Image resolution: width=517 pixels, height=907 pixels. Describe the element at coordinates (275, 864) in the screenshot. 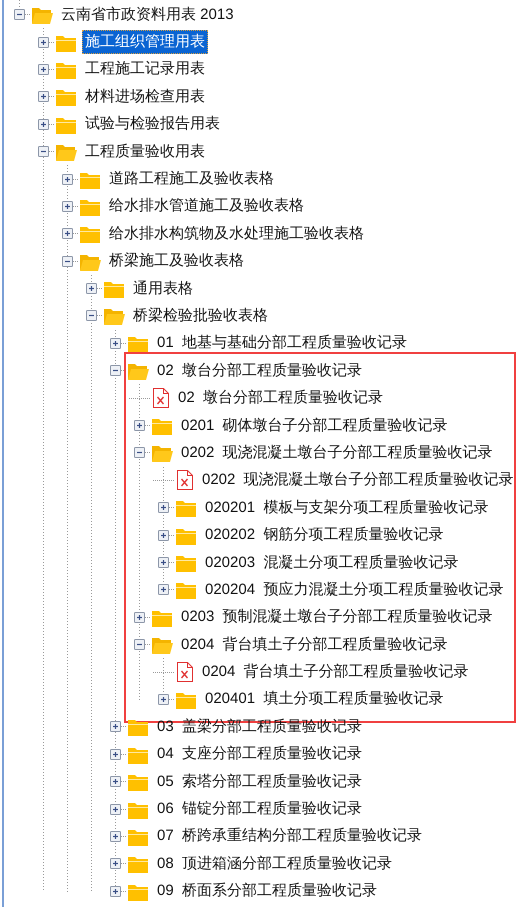

I see `tree-item: 08 顶进箱涵分部工程质量验收记录` at that location.